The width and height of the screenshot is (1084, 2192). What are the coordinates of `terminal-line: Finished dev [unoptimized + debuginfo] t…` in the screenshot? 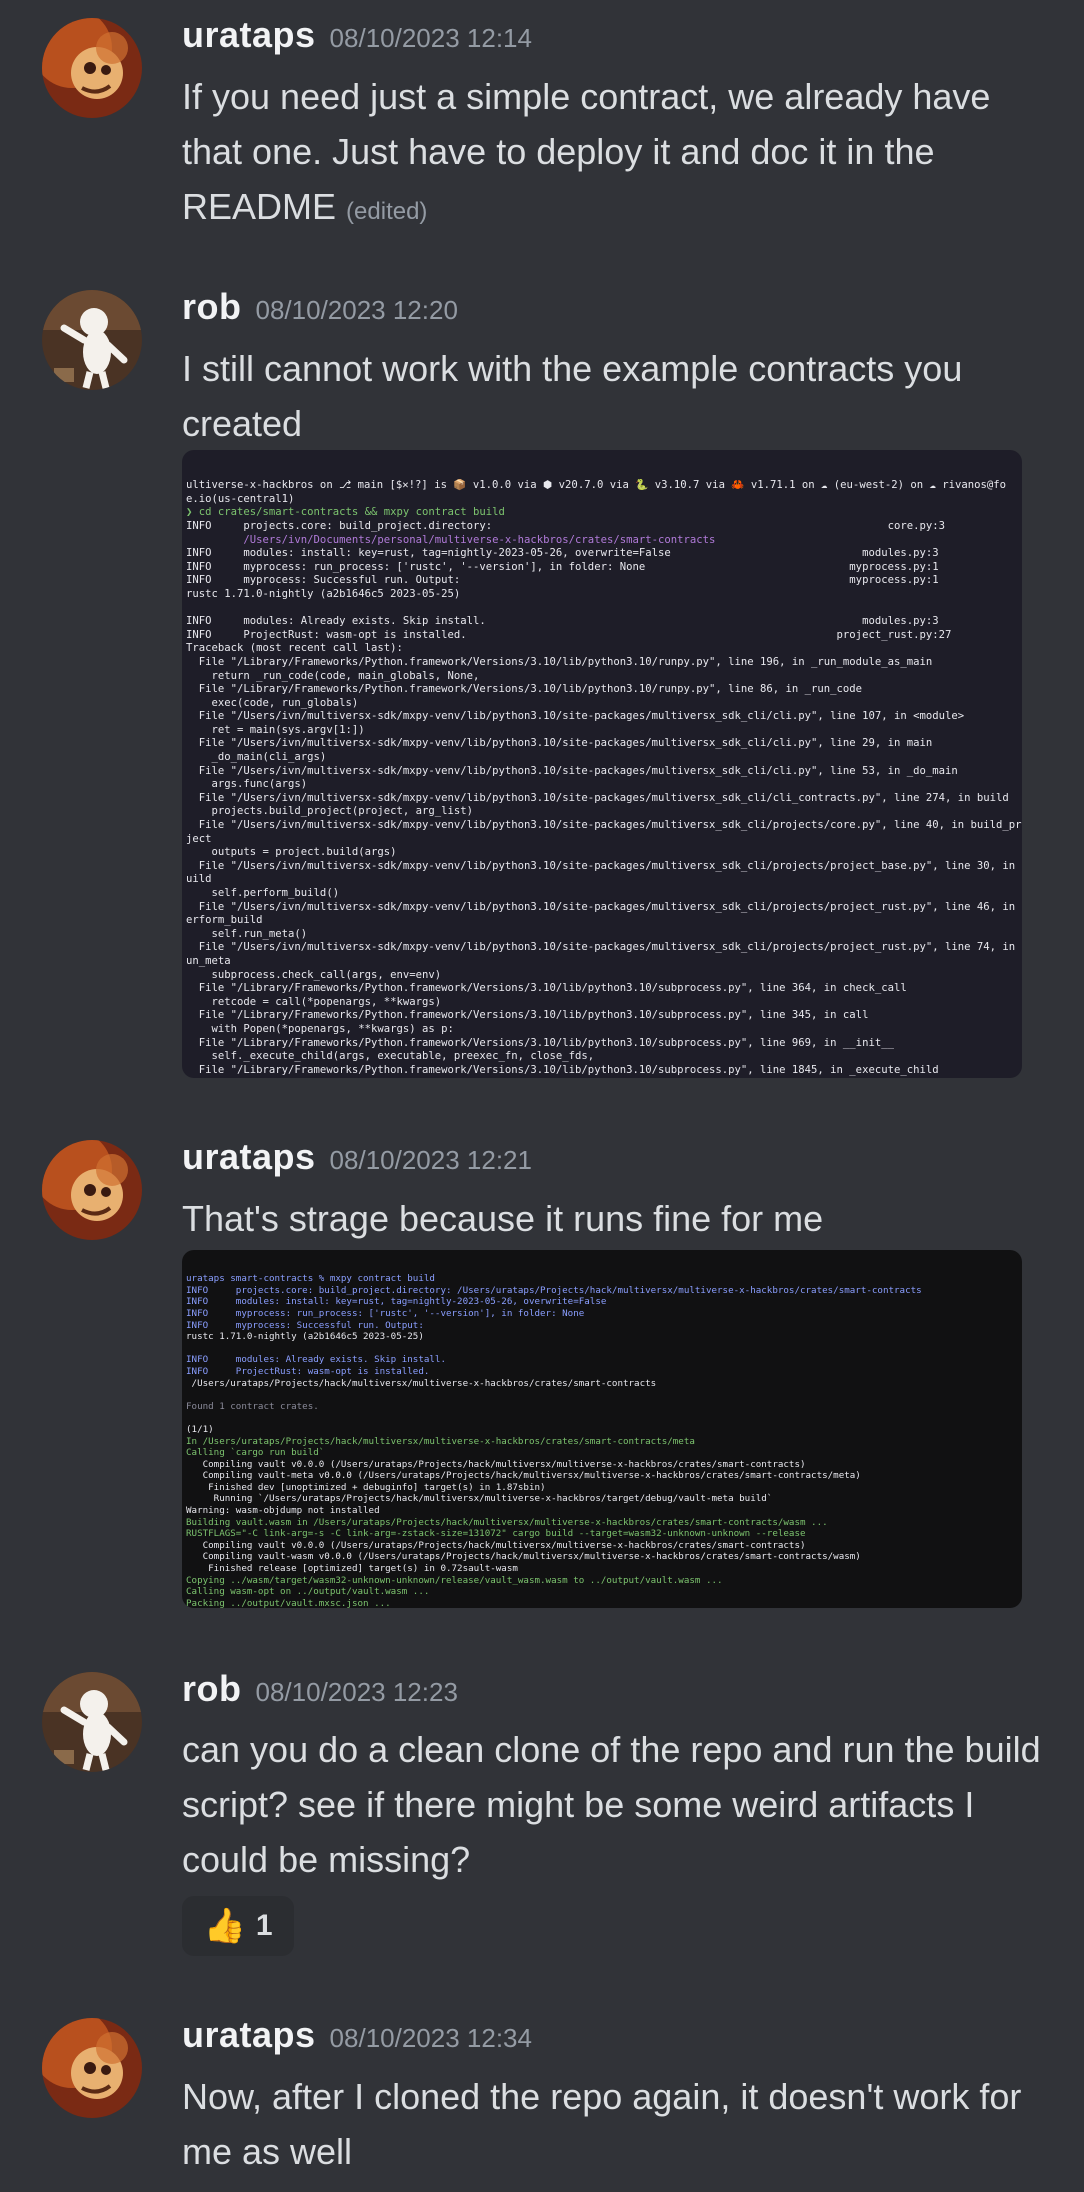 It's located at (366, 1487).